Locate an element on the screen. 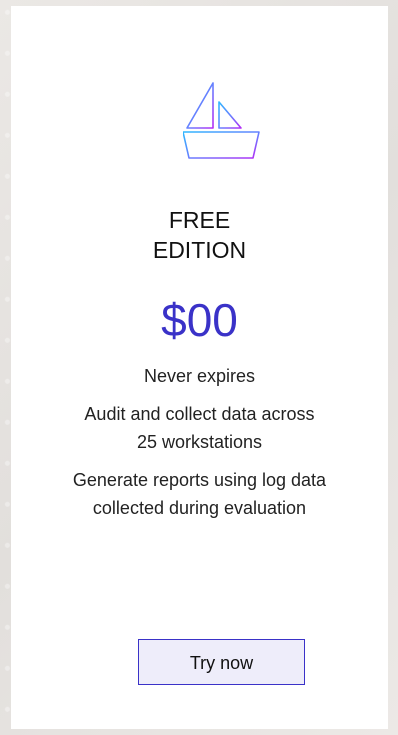 This screenshot has height=735, width=398. plan-title-line2: EDITION is located at coordinates (199, 250).